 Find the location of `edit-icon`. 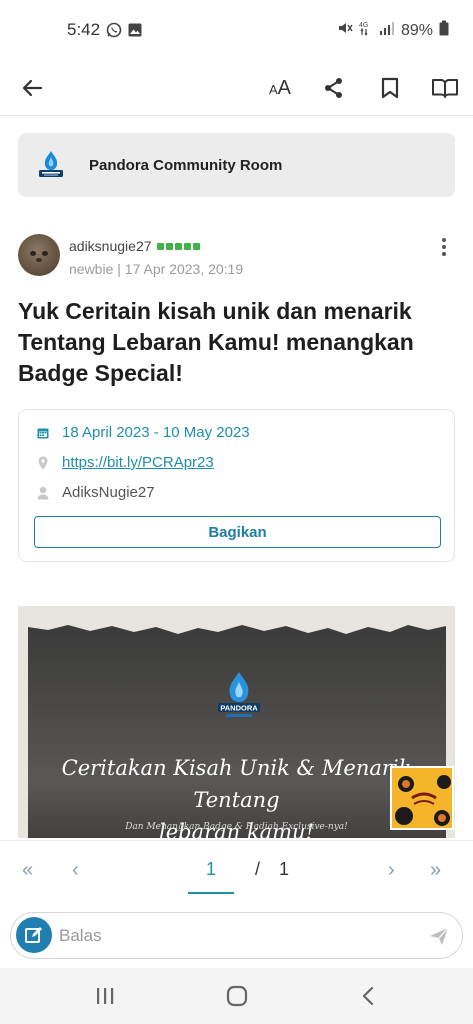

edit-icon is located at coordinates (33, 935).